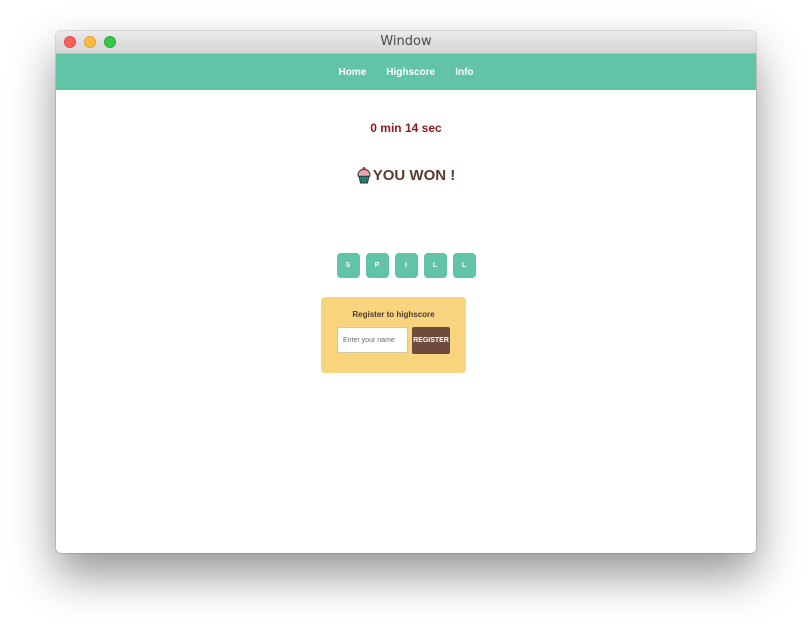 This screenshot has width=812, height=634. I want to click on game-timer: 0 min 14 sec, so click(406, 128).